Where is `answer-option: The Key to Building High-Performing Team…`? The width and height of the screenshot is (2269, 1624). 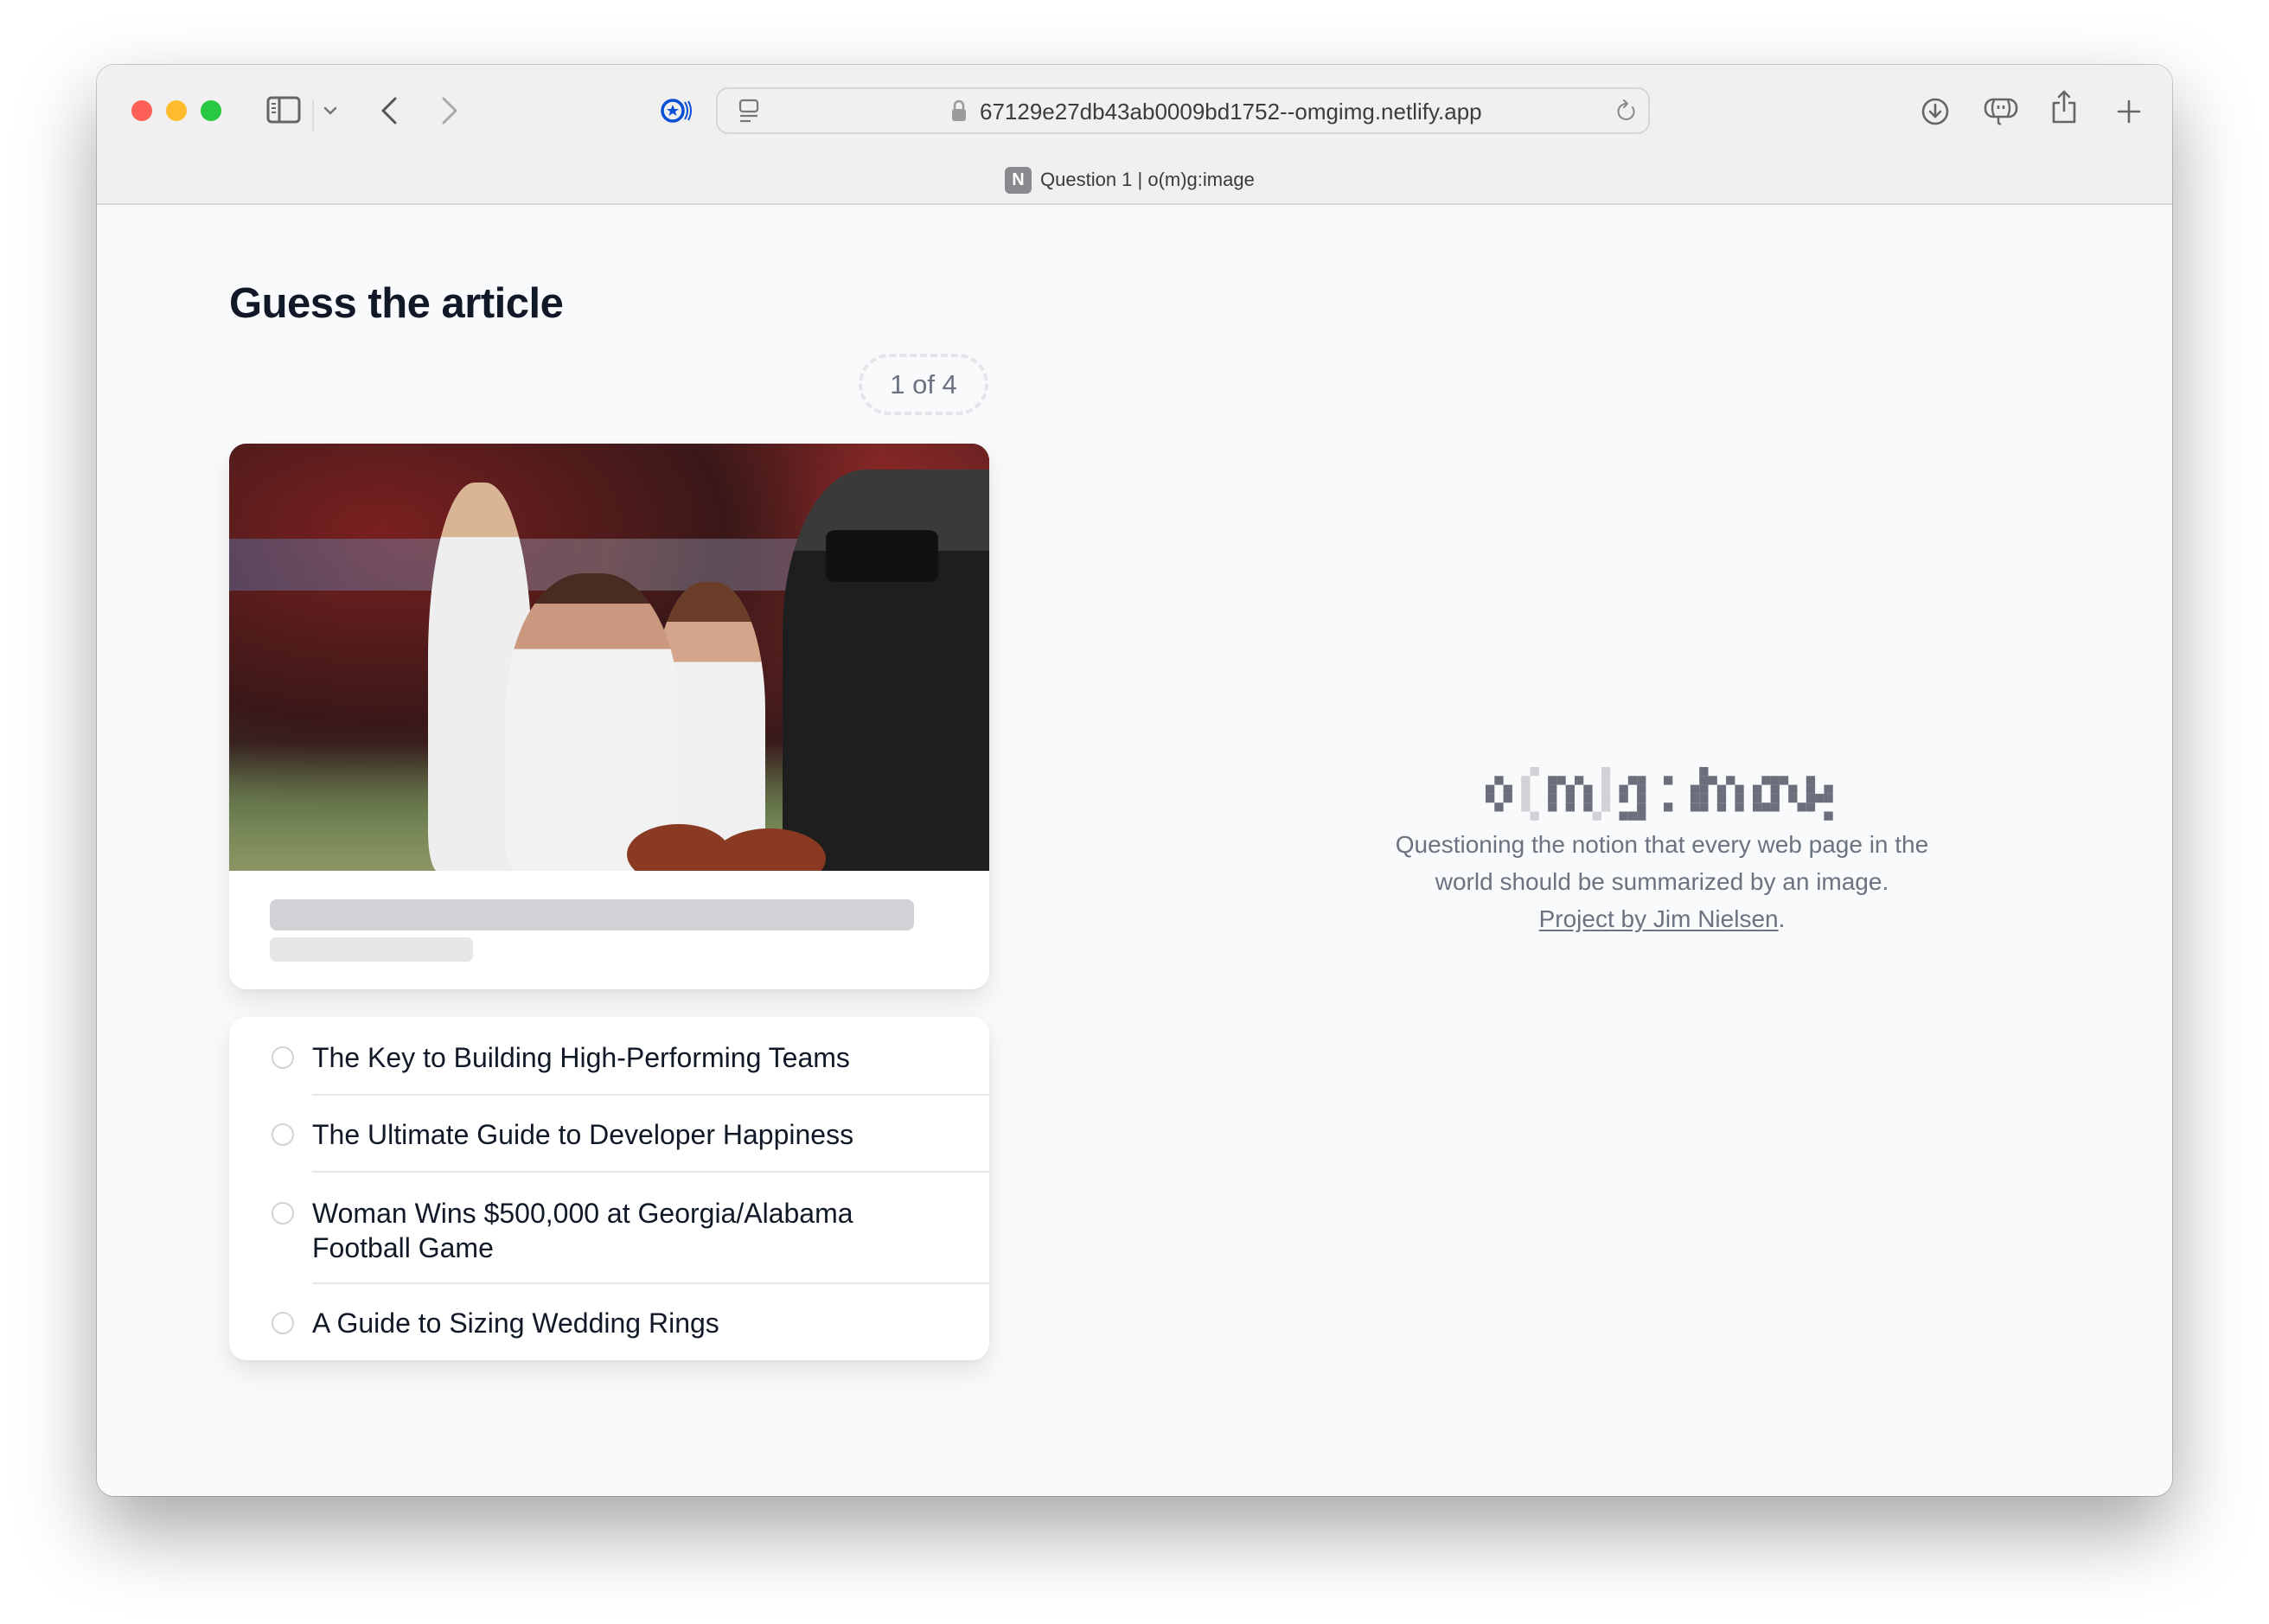 answer-option: The Key to Building High-Performing Team… is located at coordinates (609, 1056).